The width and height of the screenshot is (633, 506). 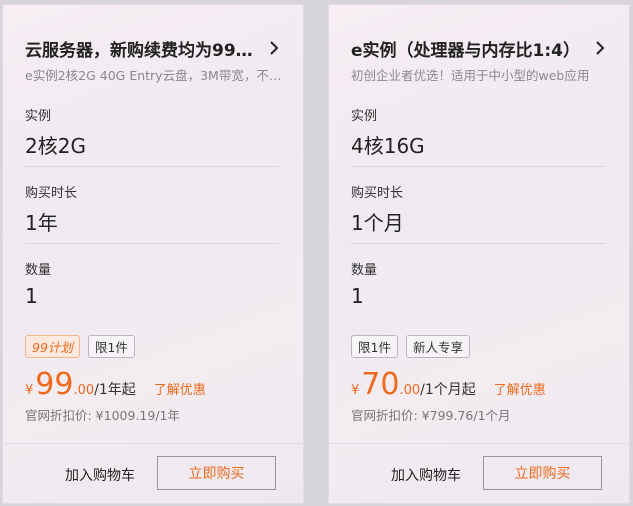 I want to click on price-integer: 70, so click(x=380, y=384).